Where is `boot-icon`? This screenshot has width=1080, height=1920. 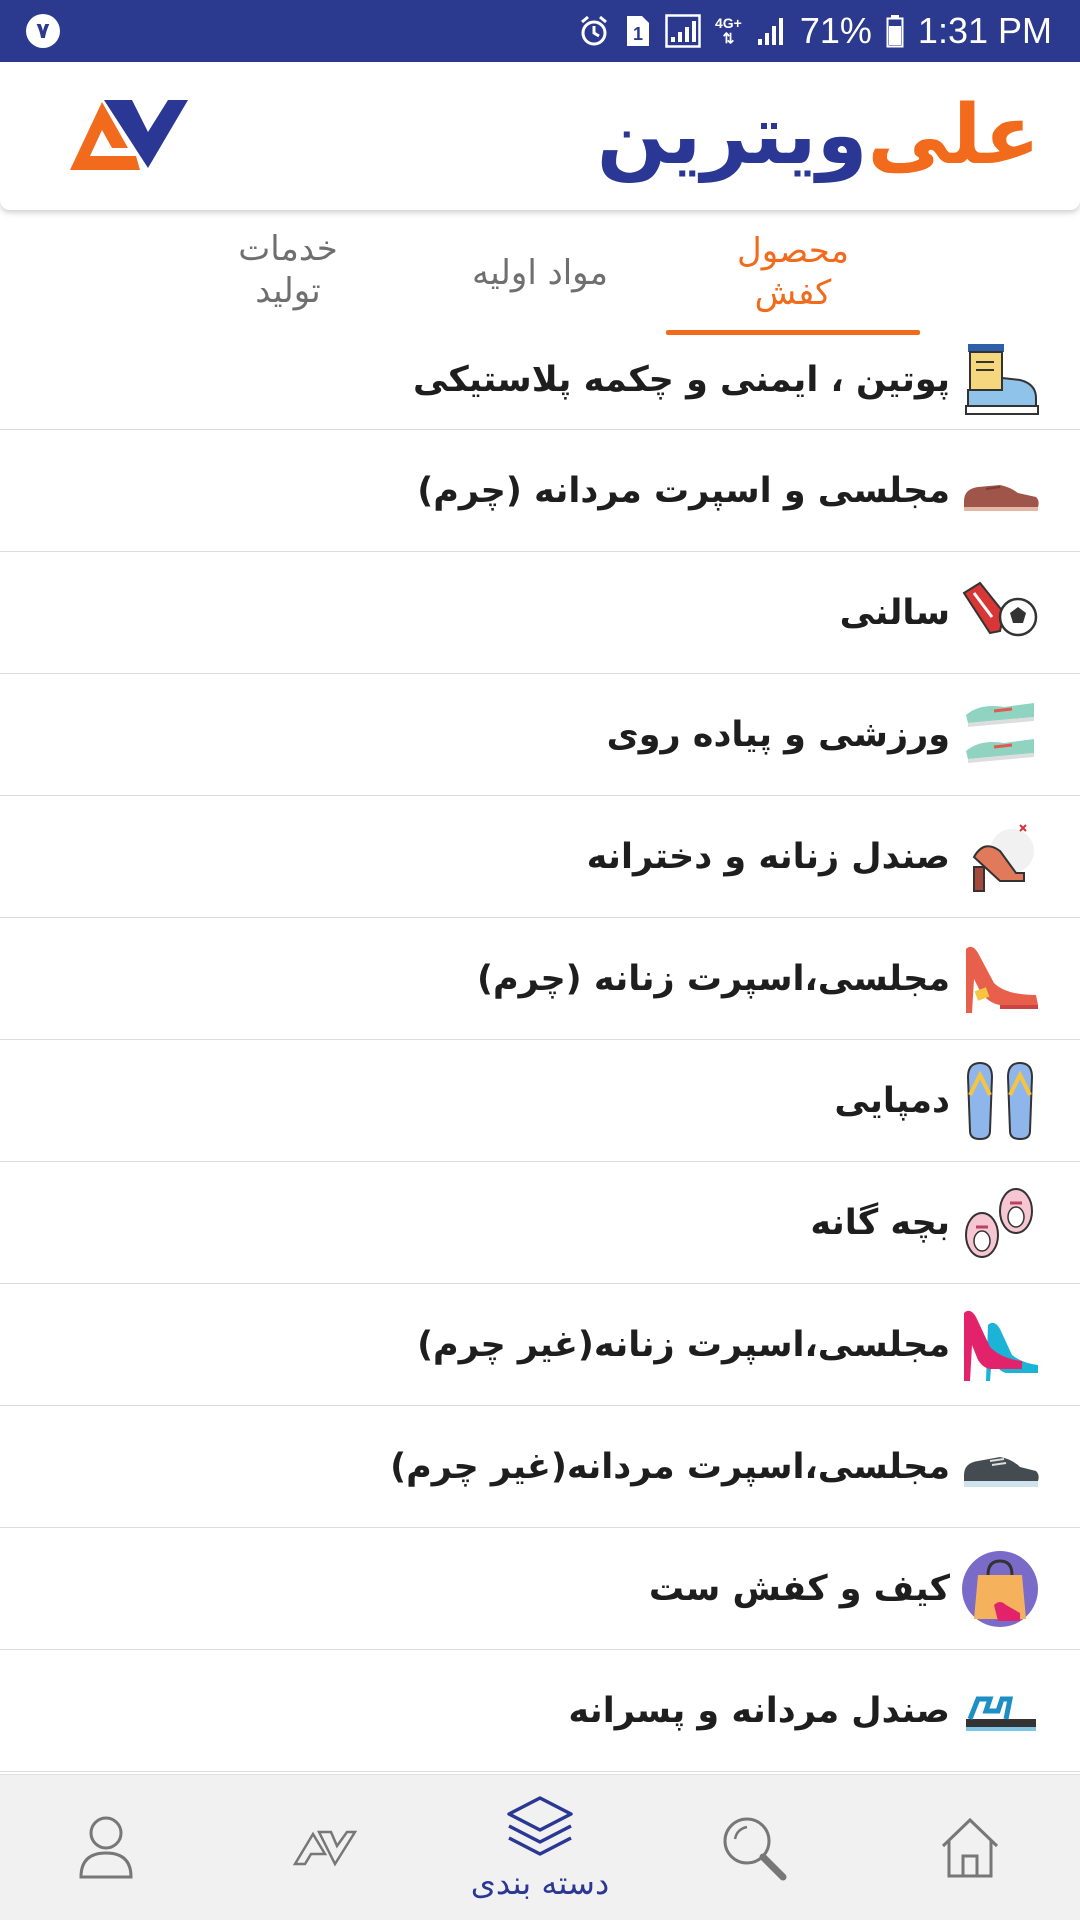 boot-icon is located at coordinates (1002, 379).